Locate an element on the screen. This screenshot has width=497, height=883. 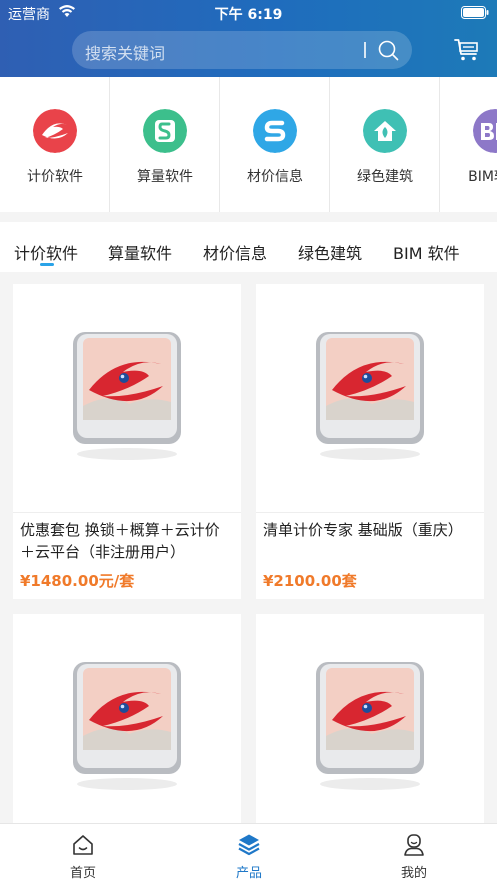
active-tab-indicator is located at coordinates (47, 264).